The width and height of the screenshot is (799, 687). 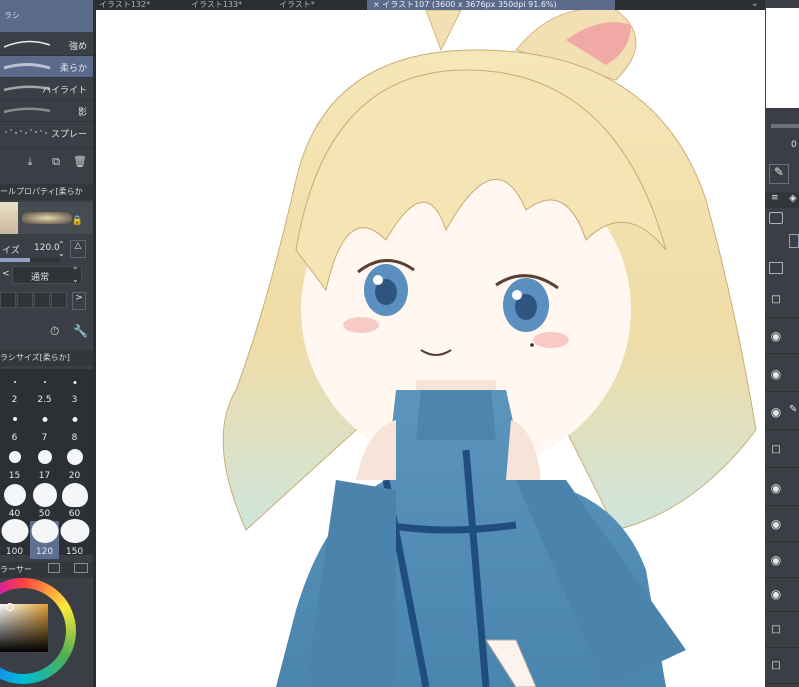 I want to click on pressure-graph-icon: △, so click(x=78, y=249).